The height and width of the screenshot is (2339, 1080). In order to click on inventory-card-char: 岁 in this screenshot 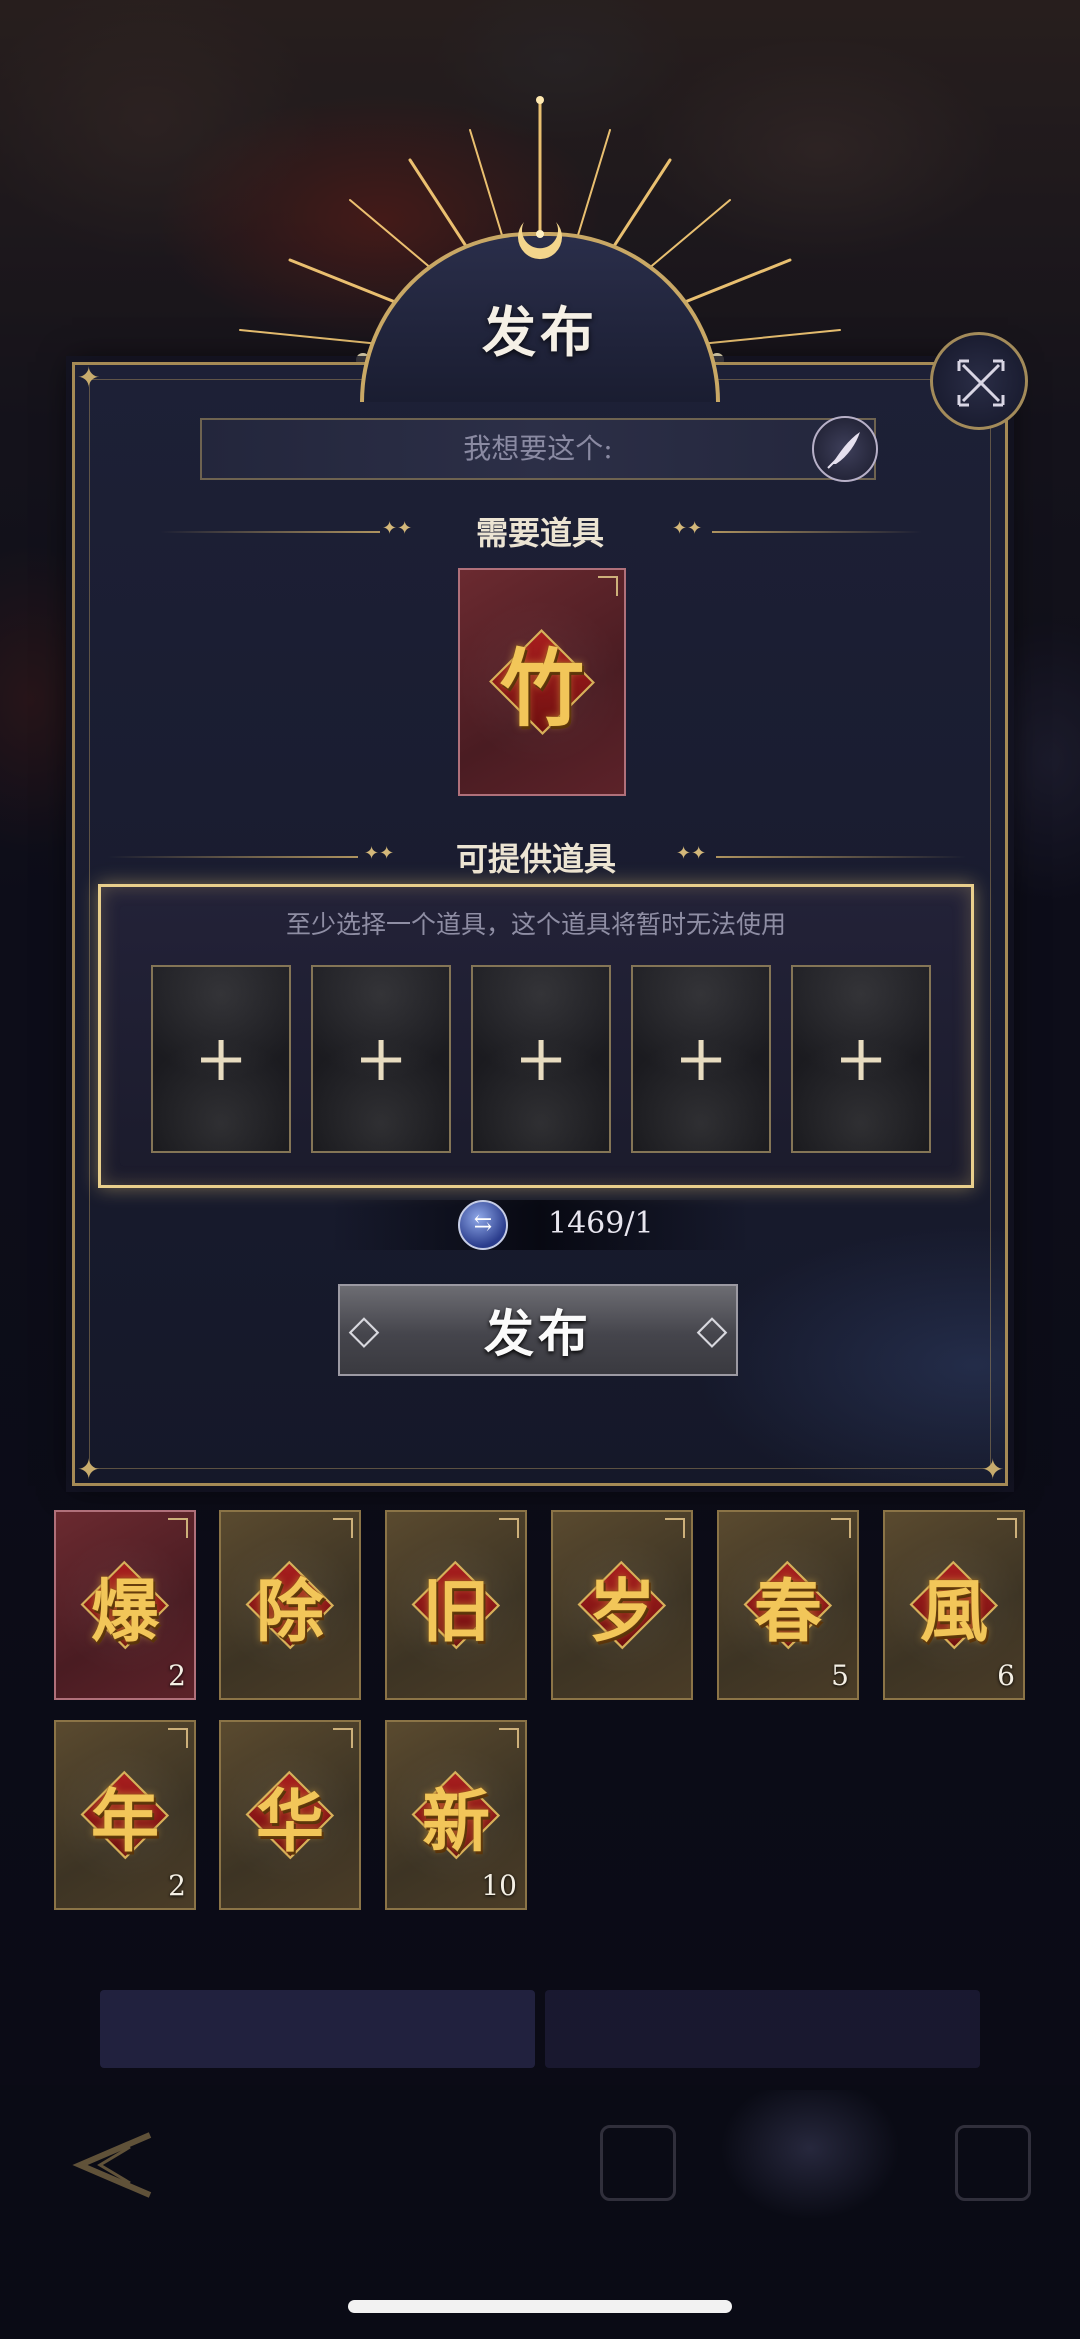, I will do `click(621, 1611)`.